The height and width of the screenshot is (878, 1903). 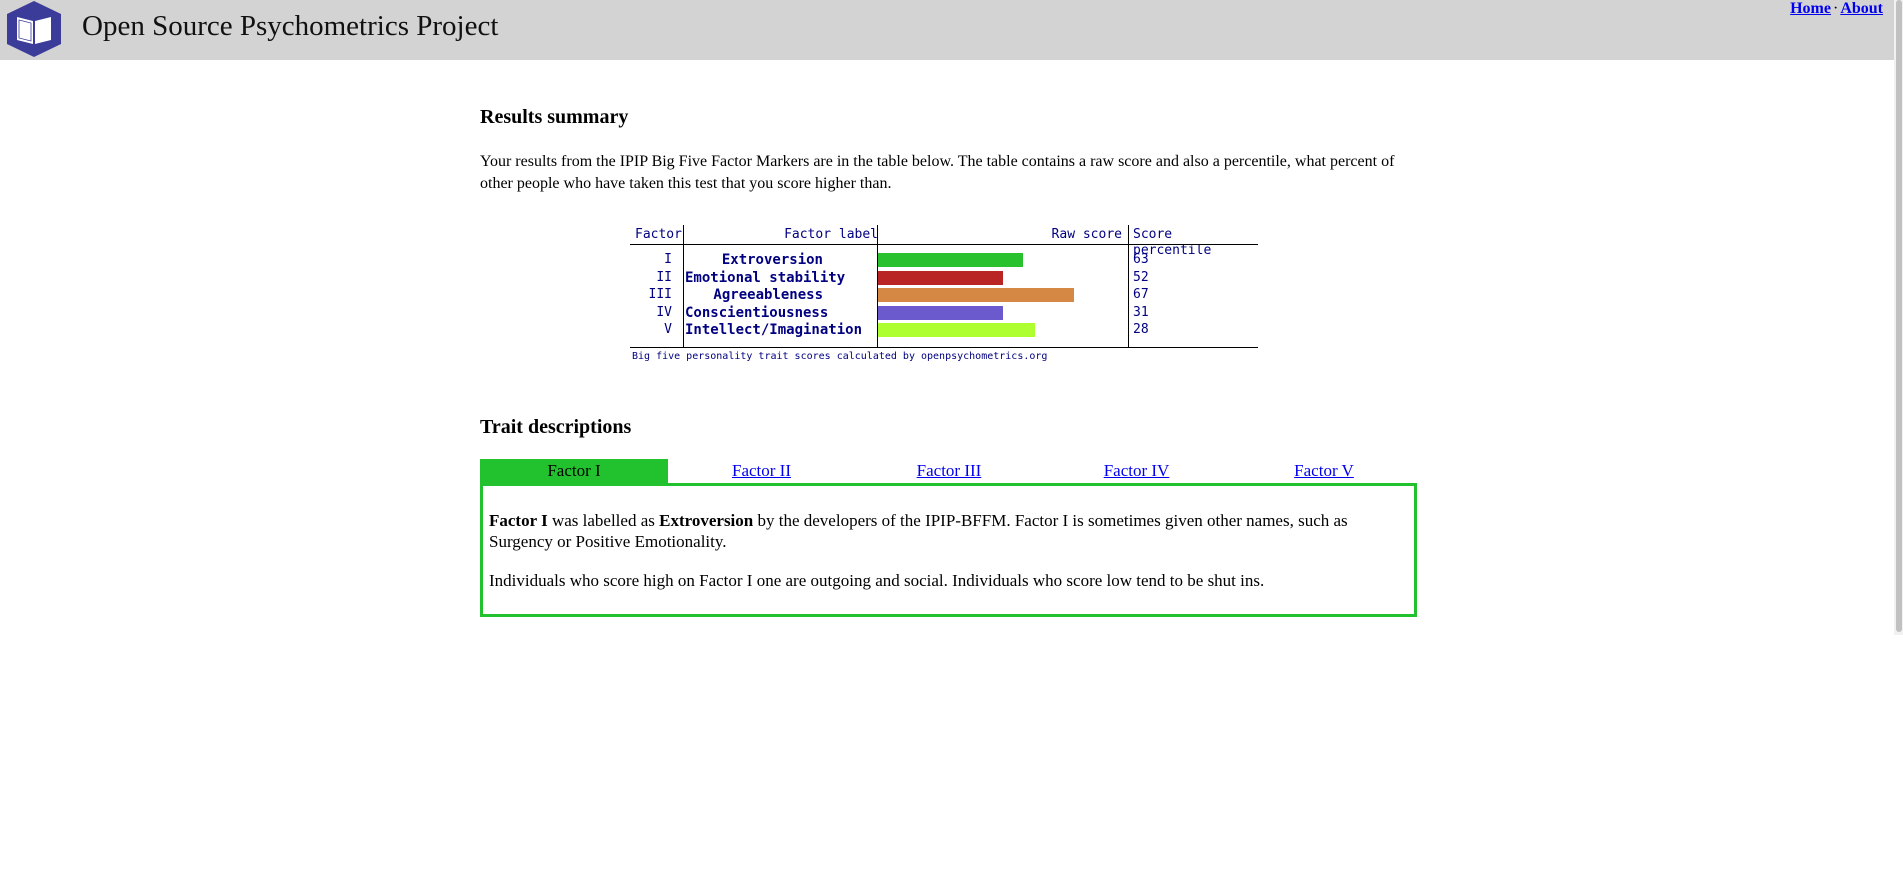 I want to click on table-percentile-cell: 28, so click(x=1141, y=329).